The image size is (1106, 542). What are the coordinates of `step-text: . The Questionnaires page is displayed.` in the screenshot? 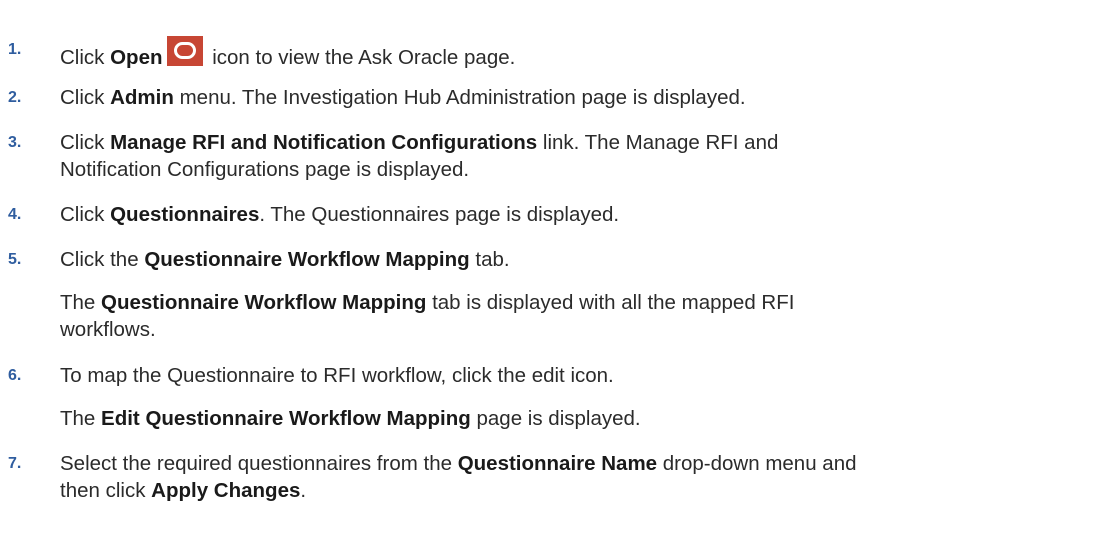 It's located at (439, 214).